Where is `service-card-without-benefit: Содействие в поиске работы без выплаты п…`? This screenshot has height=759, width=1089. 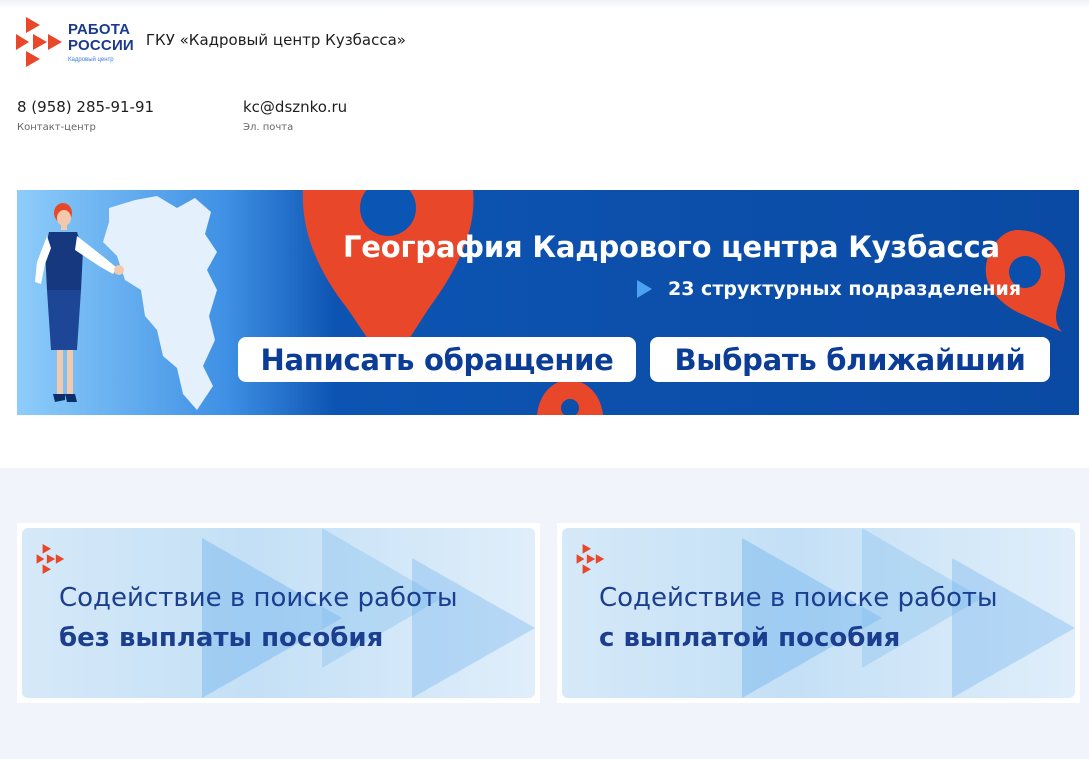
service-card-without-benefit: Содействие в поиске работы без выплаты п… is located at coordinates (278, 613).